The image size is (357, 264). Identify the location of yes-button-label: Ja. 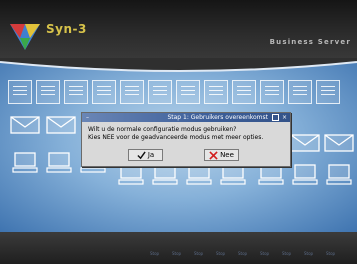
(151, 155).